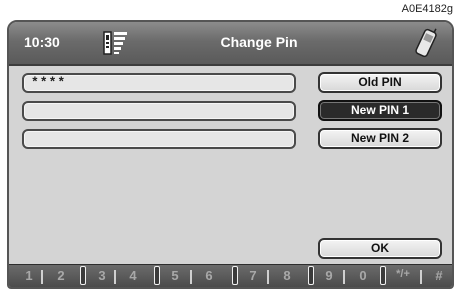 This screenshot has height=293, width=459. Describe the element at coordinates (380, 248) in the screenshot. I see `ok-button: OK` at that location.